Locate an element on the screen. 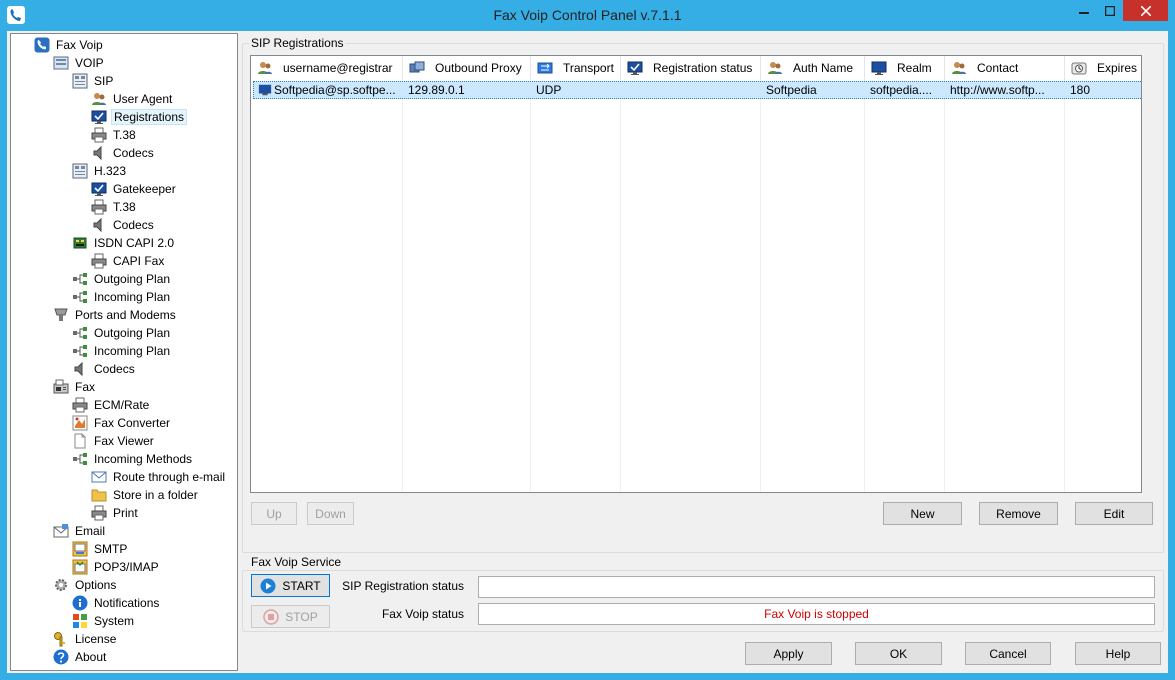 The width and height of the screenshot is (1175, 680). column-header-outbound-proxy: Outbound Proxy is located at coordinates (467, 68).